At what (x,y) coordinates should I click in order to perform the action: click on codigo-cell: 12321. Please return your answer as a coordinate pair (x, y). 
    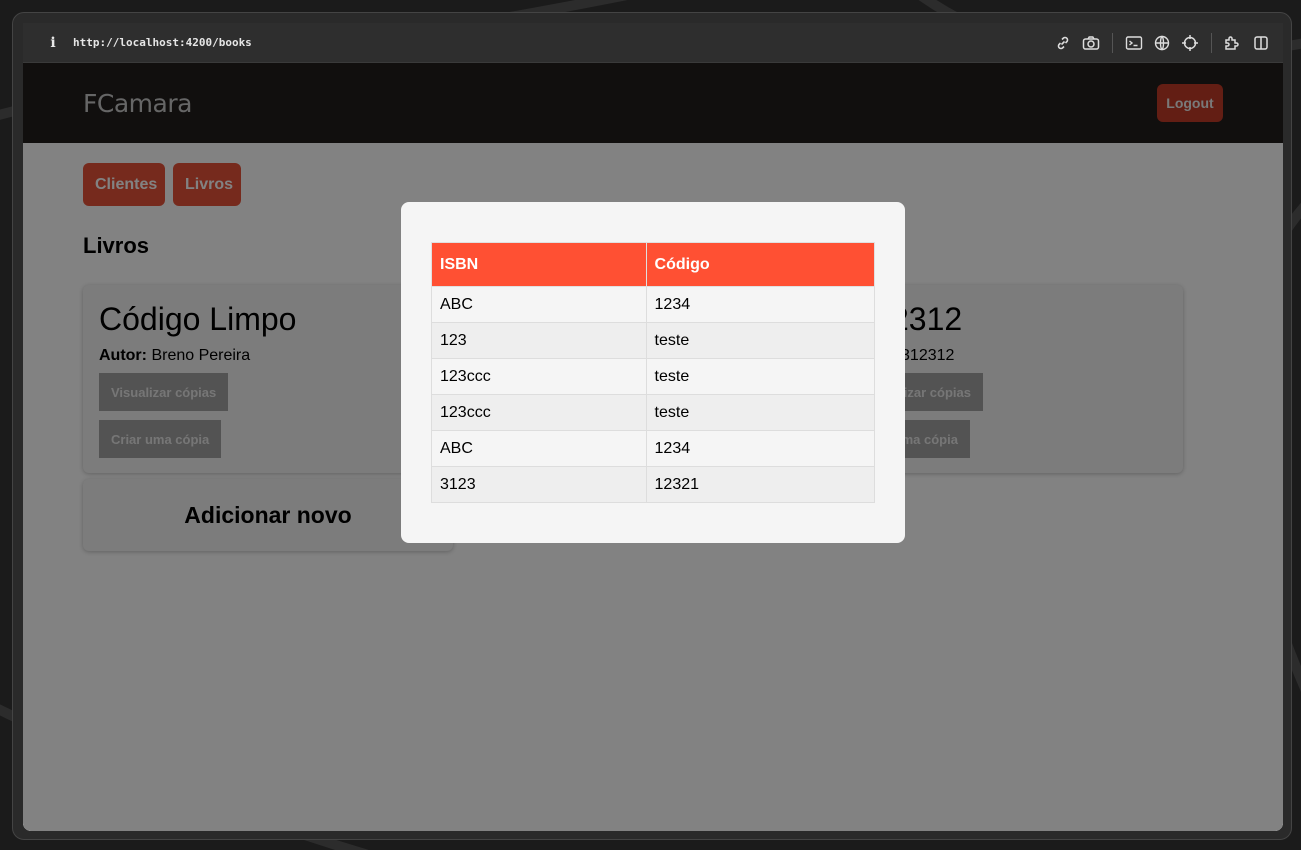
    Looking at the image, I should click on (760, 484).